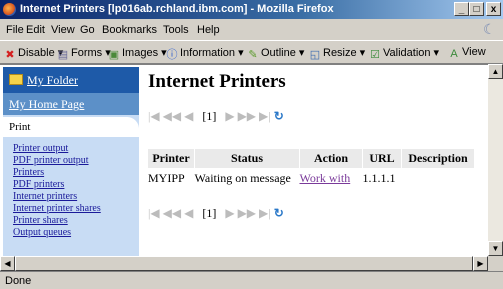 This screenshot has height=289, width=503. I want to click on view-source-menu: A View, so click(466, 53).